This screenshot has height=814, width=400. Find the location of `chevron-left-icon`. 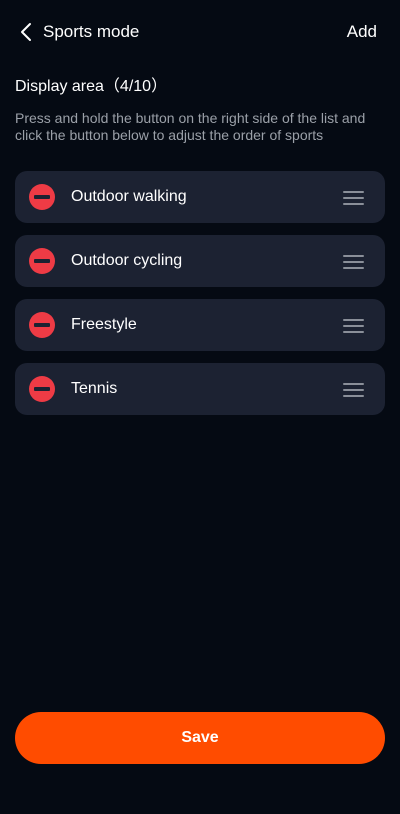

chevron-left-icon is located at coordinates (26, 32).